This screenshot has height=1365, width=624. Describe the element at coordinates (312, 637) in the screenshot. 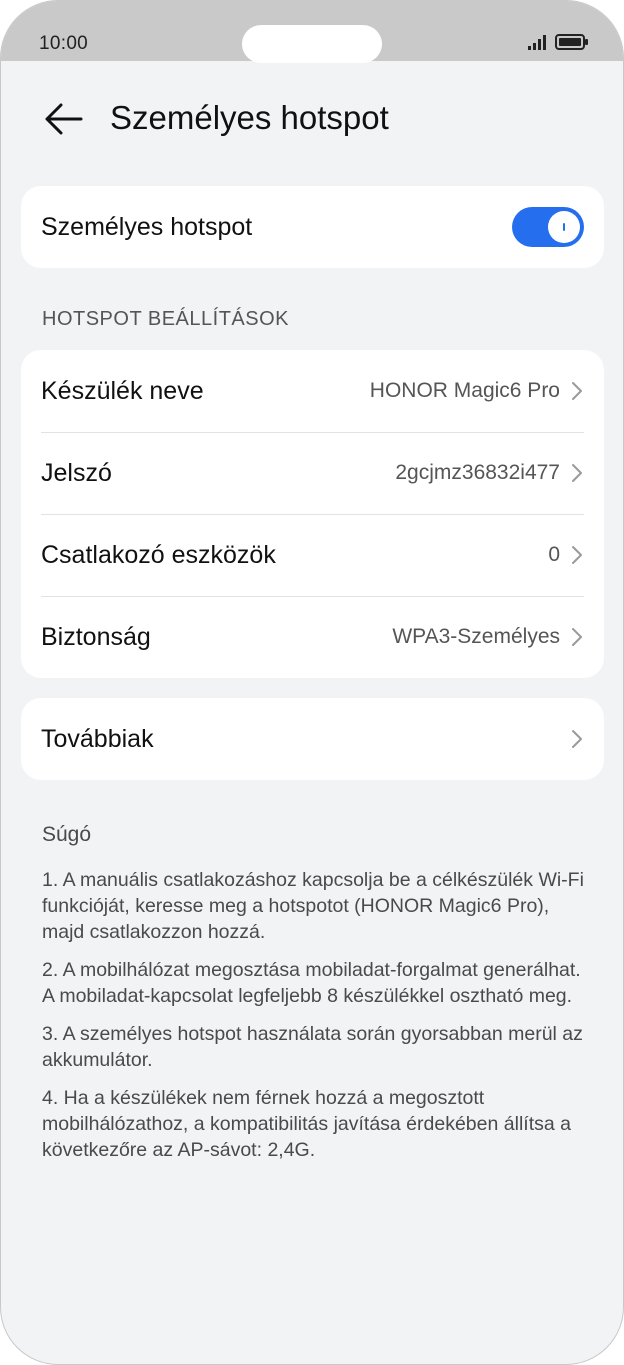

I see `settings-row-security: Biztonság WPA3-Személyes` at that location.